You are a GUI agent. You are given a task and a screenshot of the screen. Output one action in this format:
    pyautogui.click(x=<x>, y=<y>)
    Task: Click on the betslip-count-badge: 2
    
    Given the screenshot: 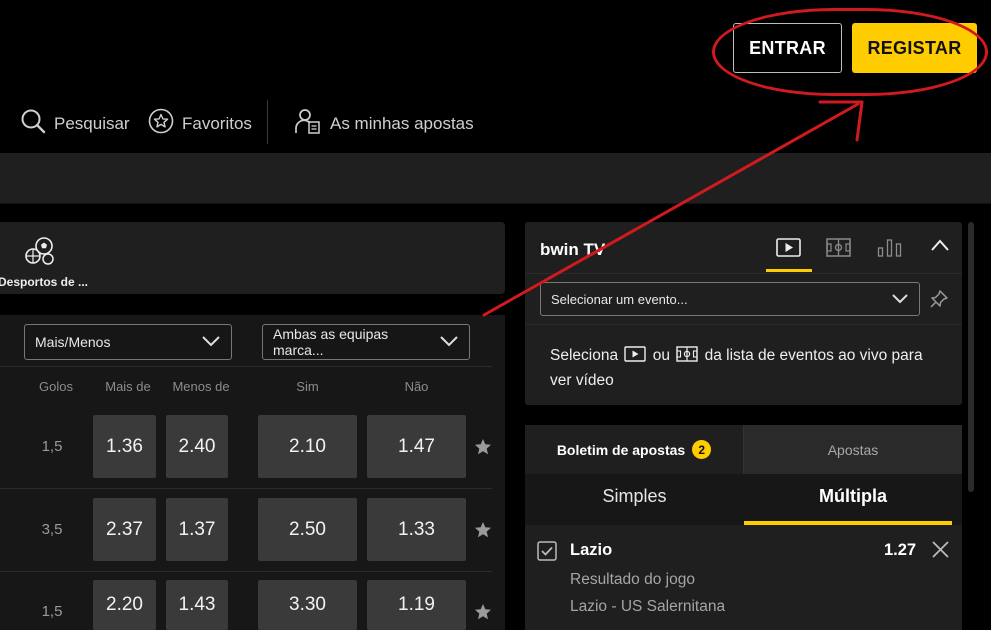 What is the action you would take?
    pyautogui.click(x=702, y=449)
    